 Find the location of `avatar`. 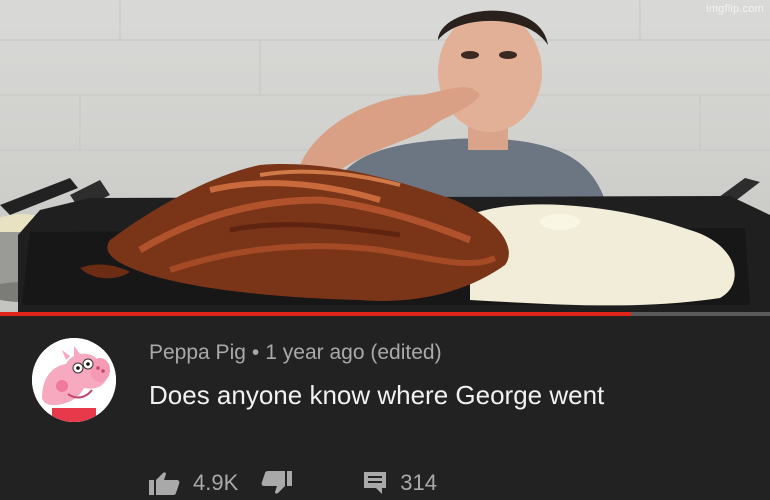

avatar is located at coordinates (74, 380).